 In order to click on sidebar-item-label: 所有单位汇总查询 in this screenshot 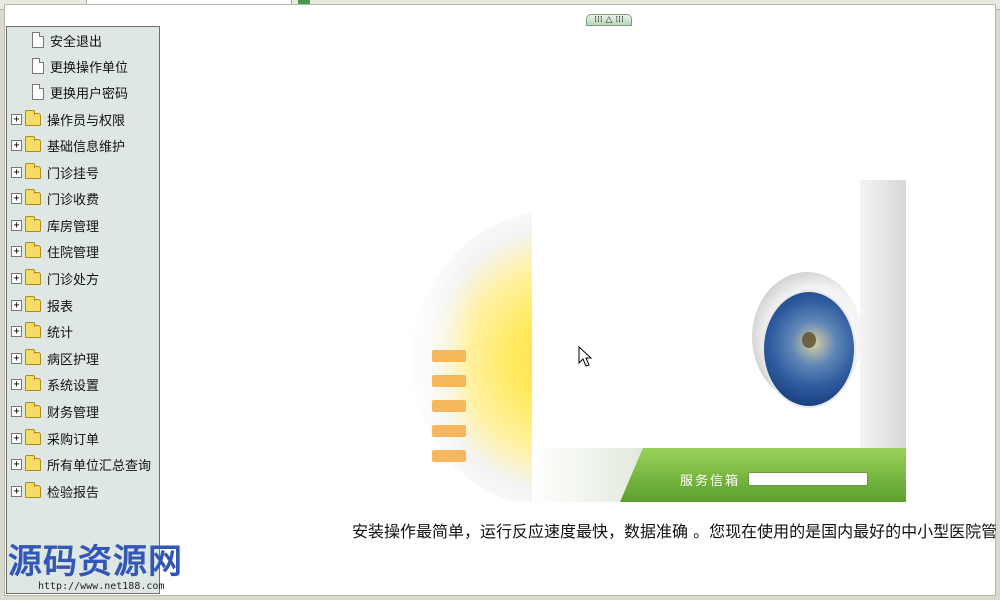, I will do `click(99, 466)`.